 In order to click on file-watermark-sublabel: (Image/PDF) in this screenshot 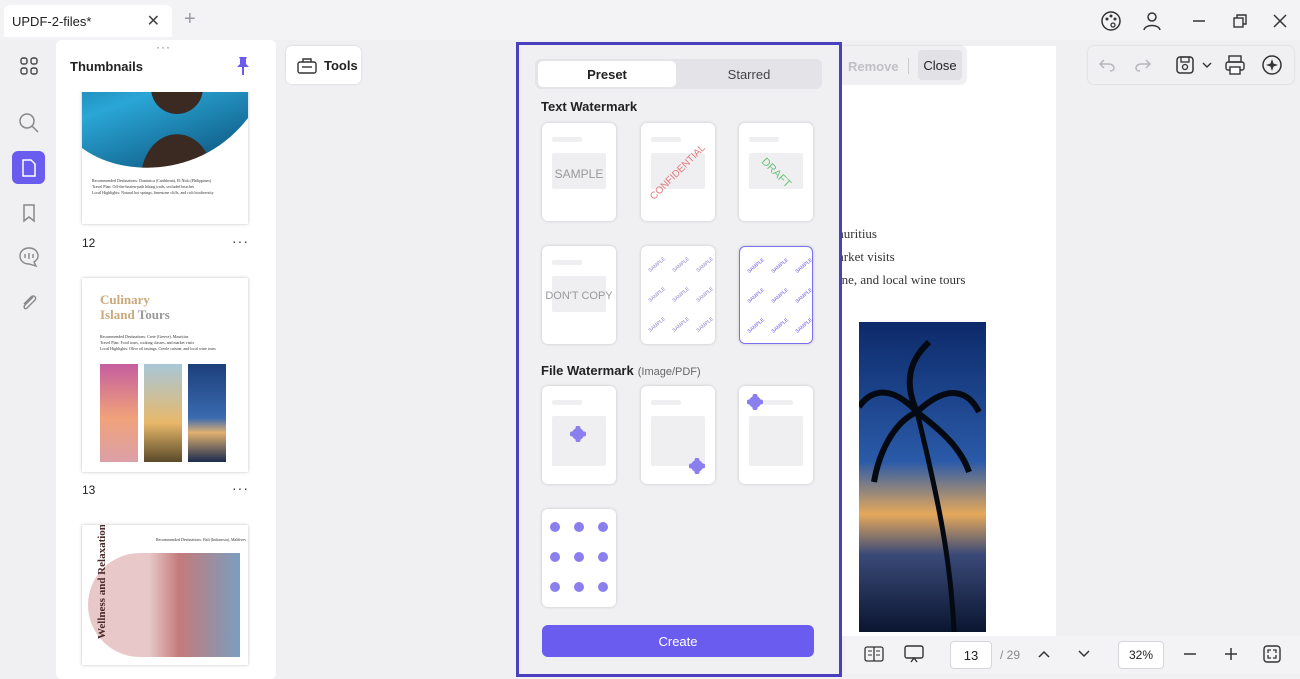, I will do `click(669, 372)`.